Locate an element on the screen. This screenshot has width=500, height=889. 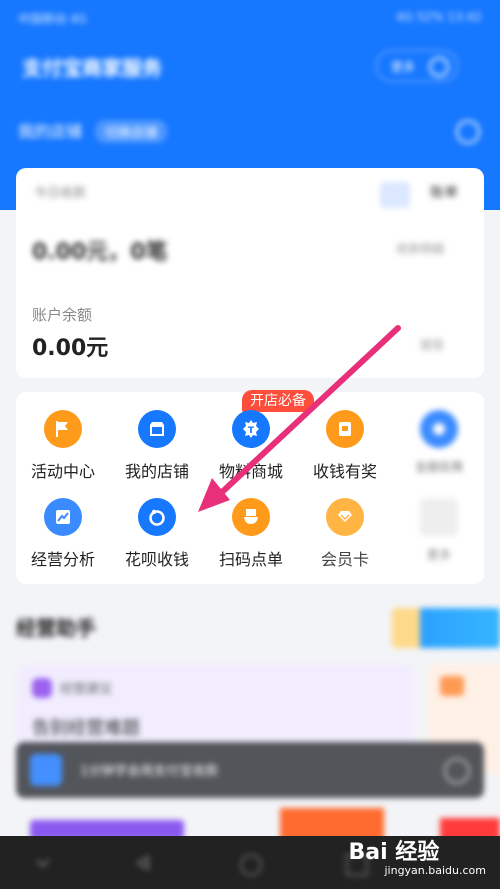
tip-icon is located at coordinates (42, 688).